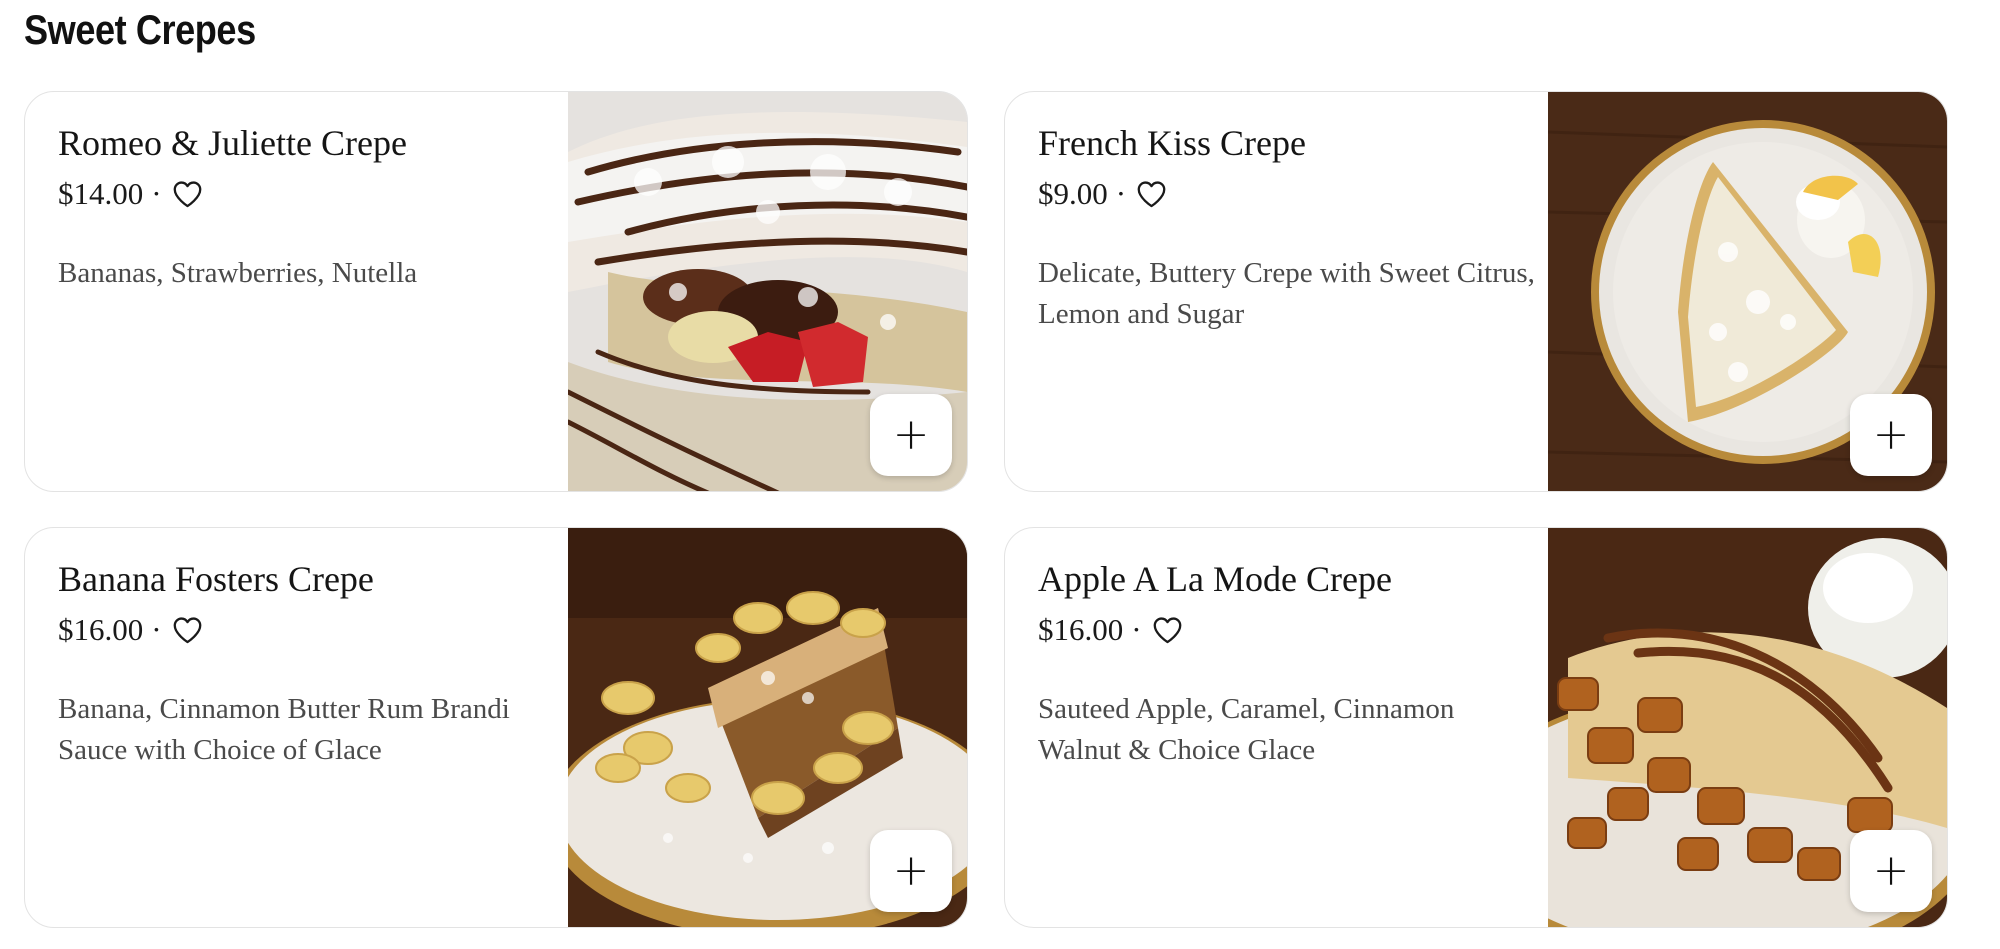  What do you see at coordinates (308, 194) in the screenshot?
I see `price-row: $14.00 ·` at bounding box center [308, 194].